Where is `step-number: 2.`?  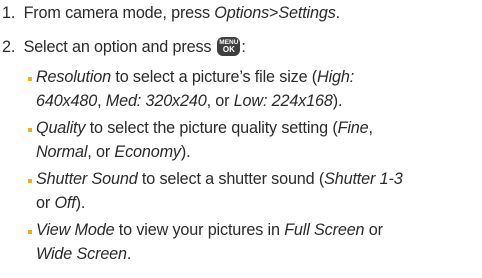
step-number: 2. is located at coordinates (9, 47).